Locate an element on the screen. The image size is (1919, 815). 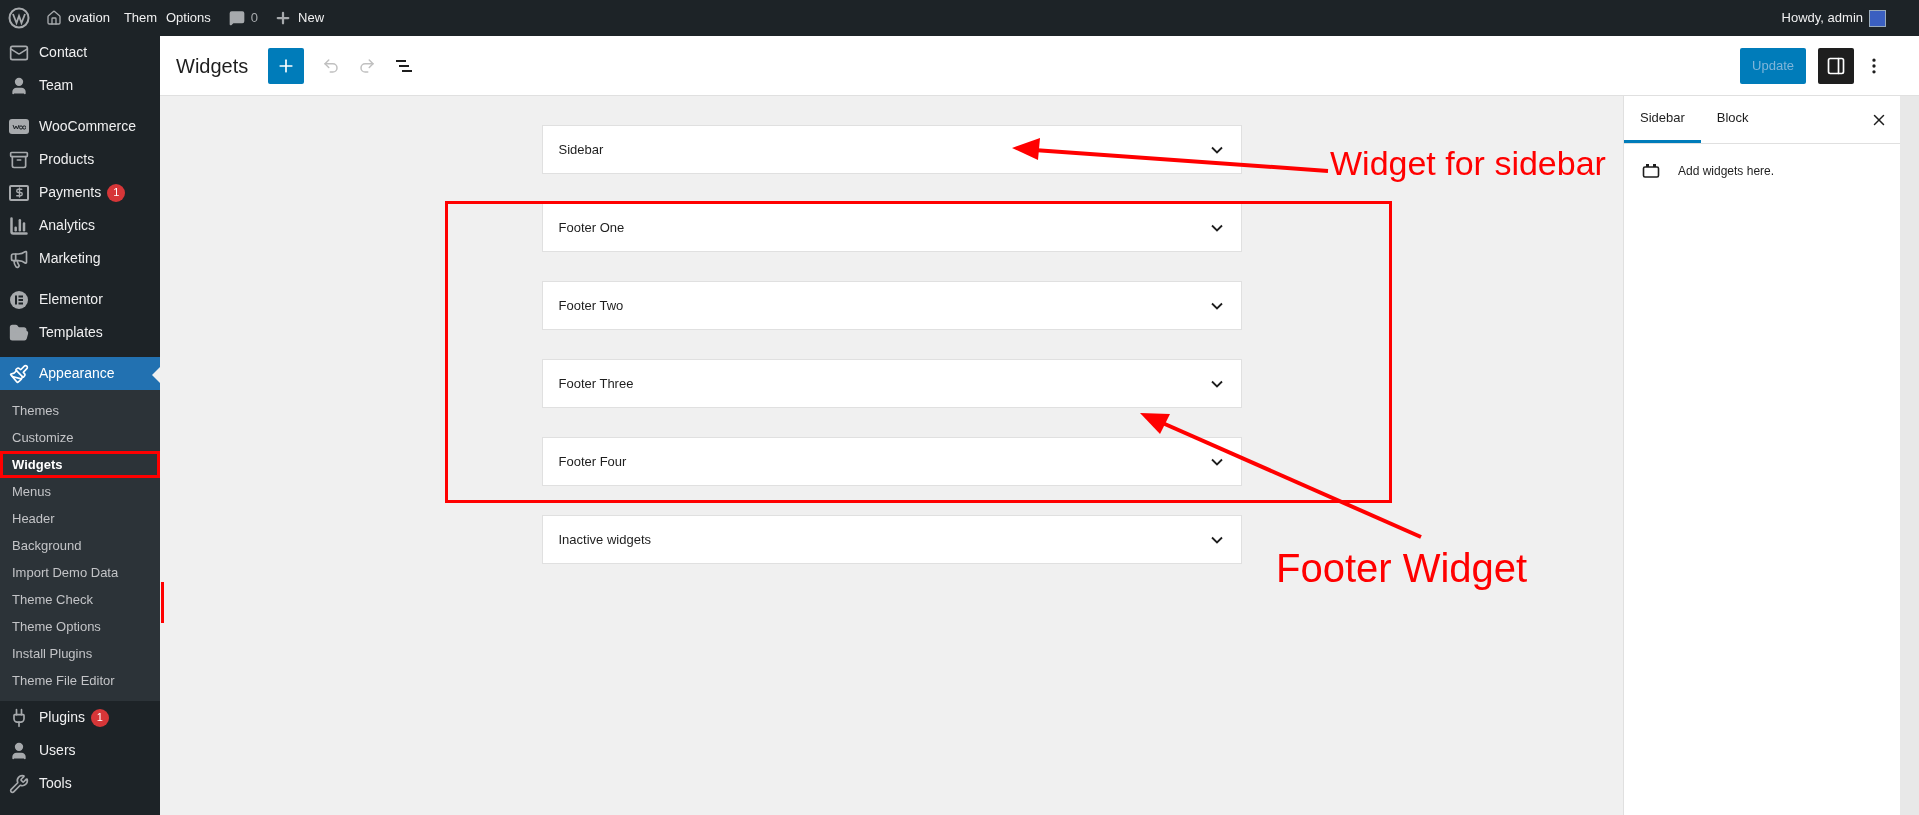
menu-item: Tools is located at coordinates (80, 783).